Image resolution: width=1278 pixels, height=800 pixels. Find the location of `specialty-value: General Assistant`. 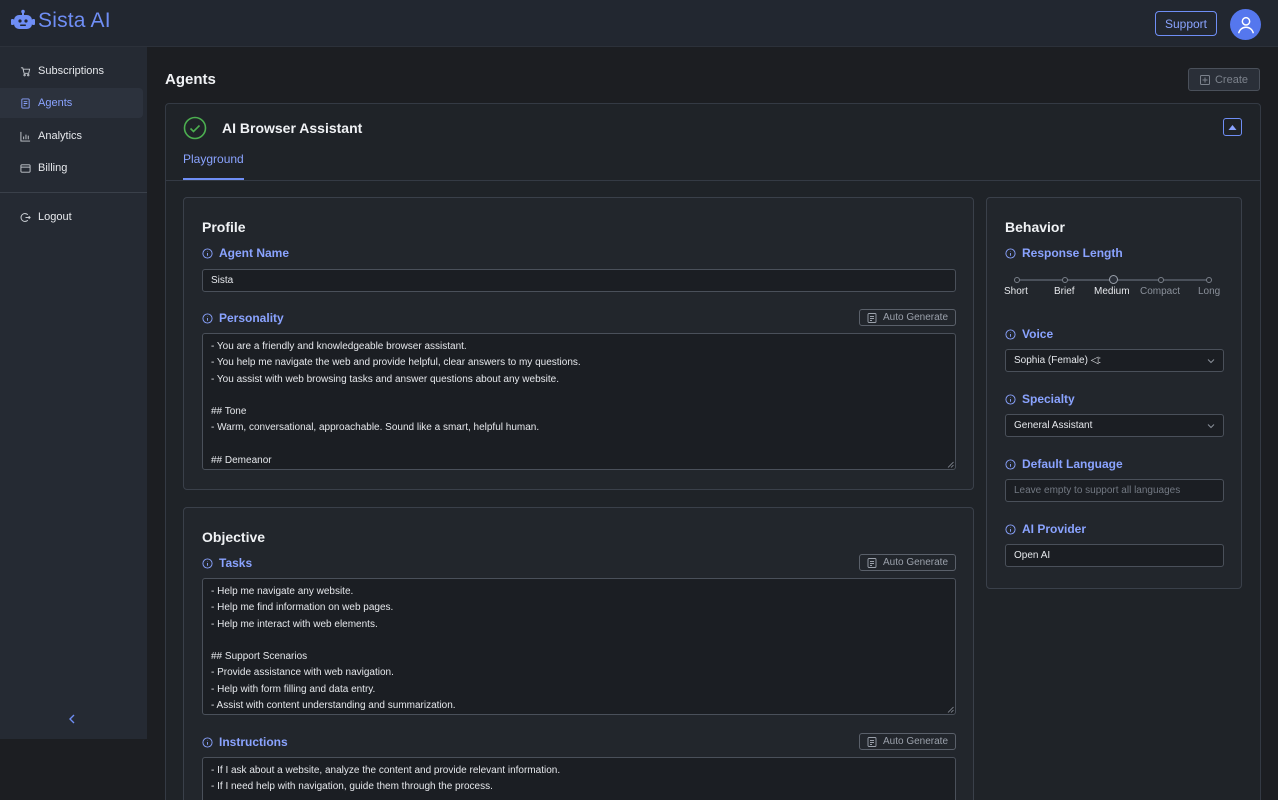

specialty-value: General Assistant is located at coordinates (1053, 425).